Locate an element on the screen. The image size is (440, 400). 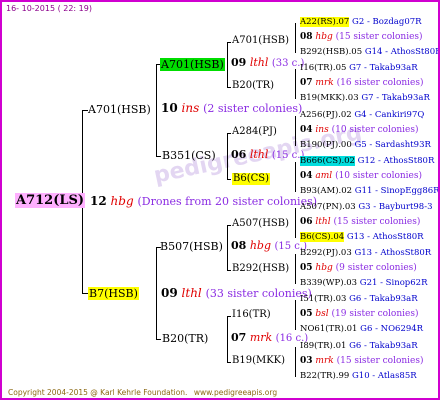
gen4-mating-line: 08 hbg (15 sister colonies) is located at coordinates (361, 37).